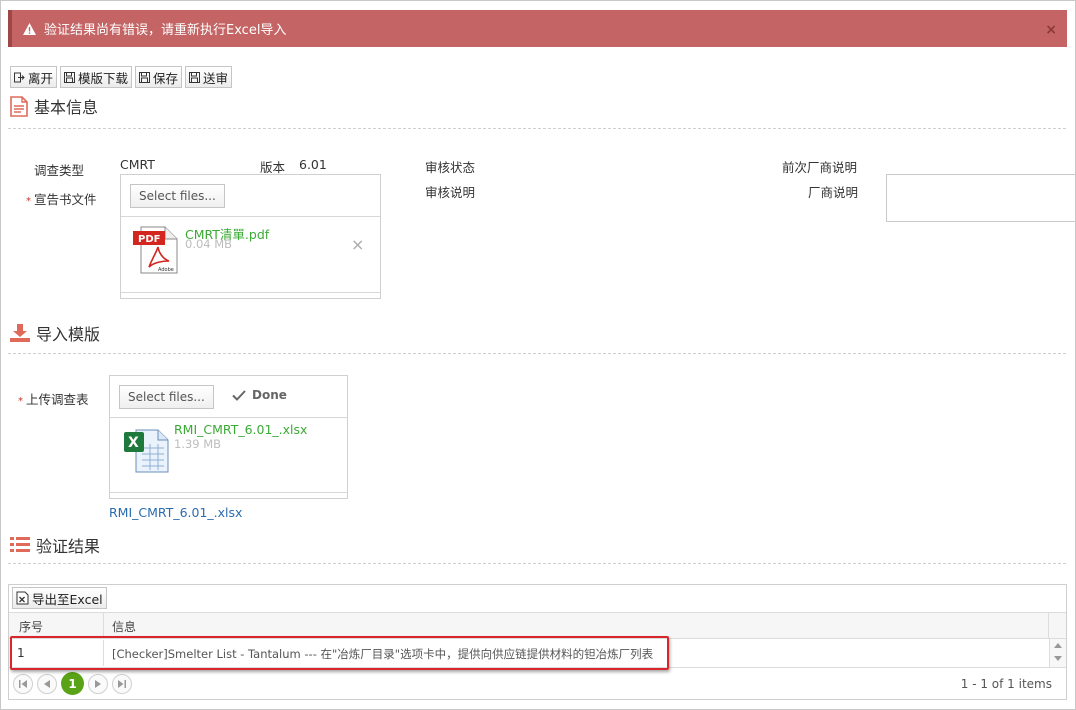  Describe the element at coordinates (240, 429) in the screenshot. I see `survey-file-name: RMI_CMRT_6.01_.xlsx` at that location.